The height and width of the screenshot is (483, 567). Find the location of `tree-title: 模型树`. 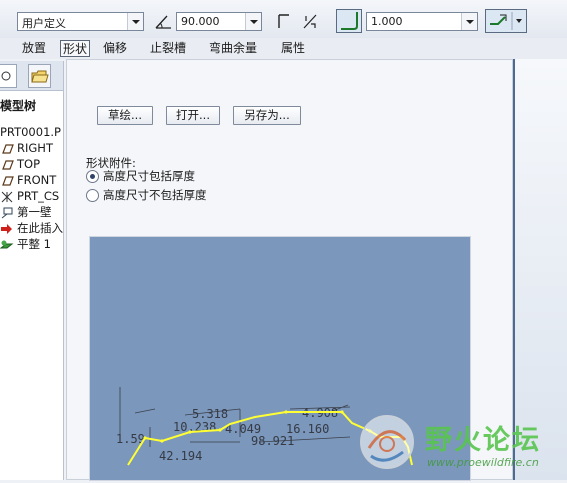

tree-title: 模型树 is located at coordinates (18, 106).